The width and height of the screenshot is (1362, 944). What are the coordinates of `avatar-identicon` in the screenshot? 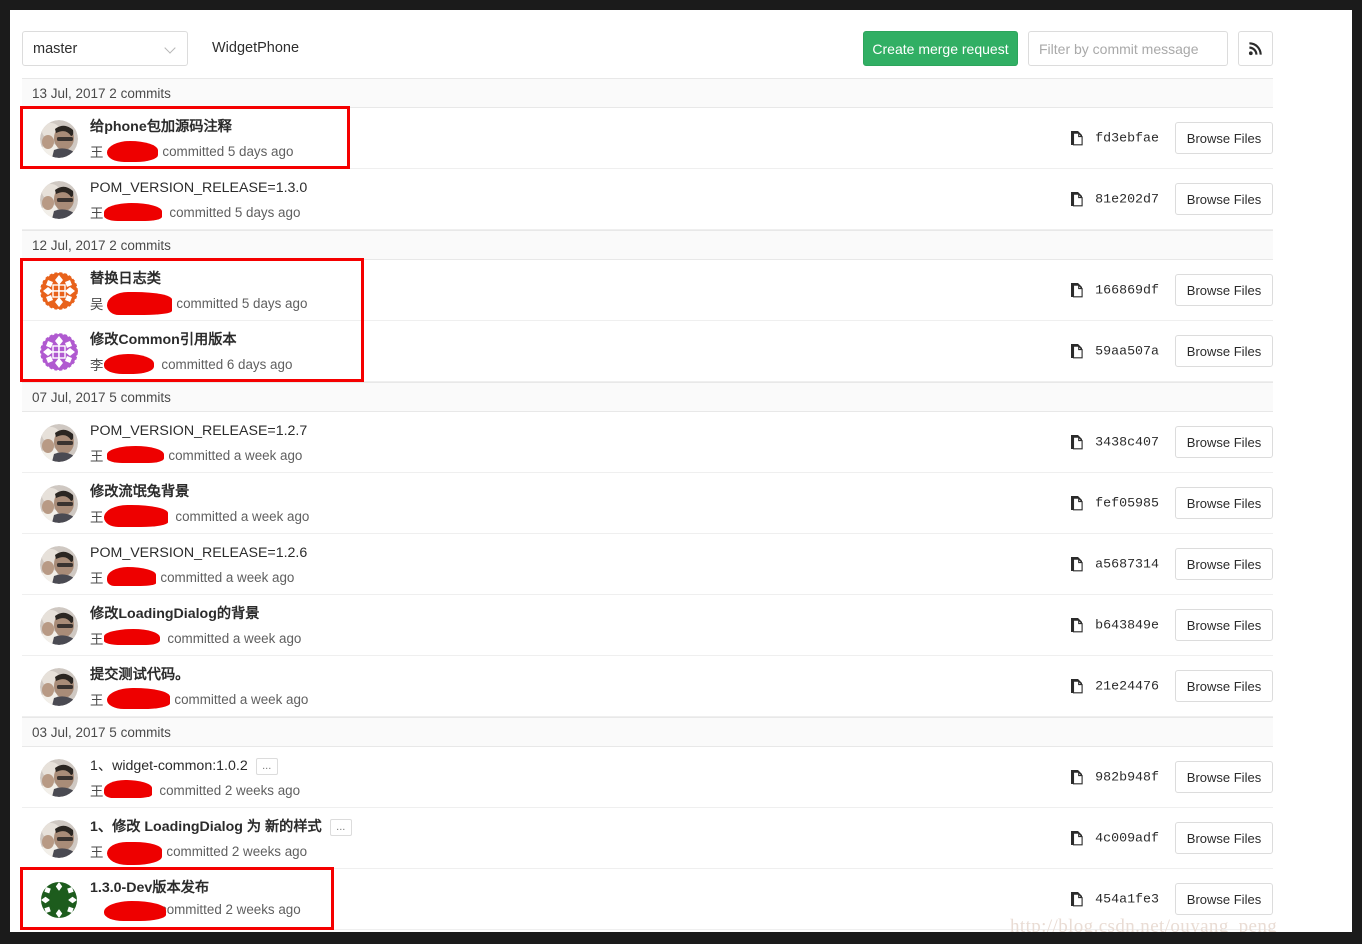 It's located at (59, 900).